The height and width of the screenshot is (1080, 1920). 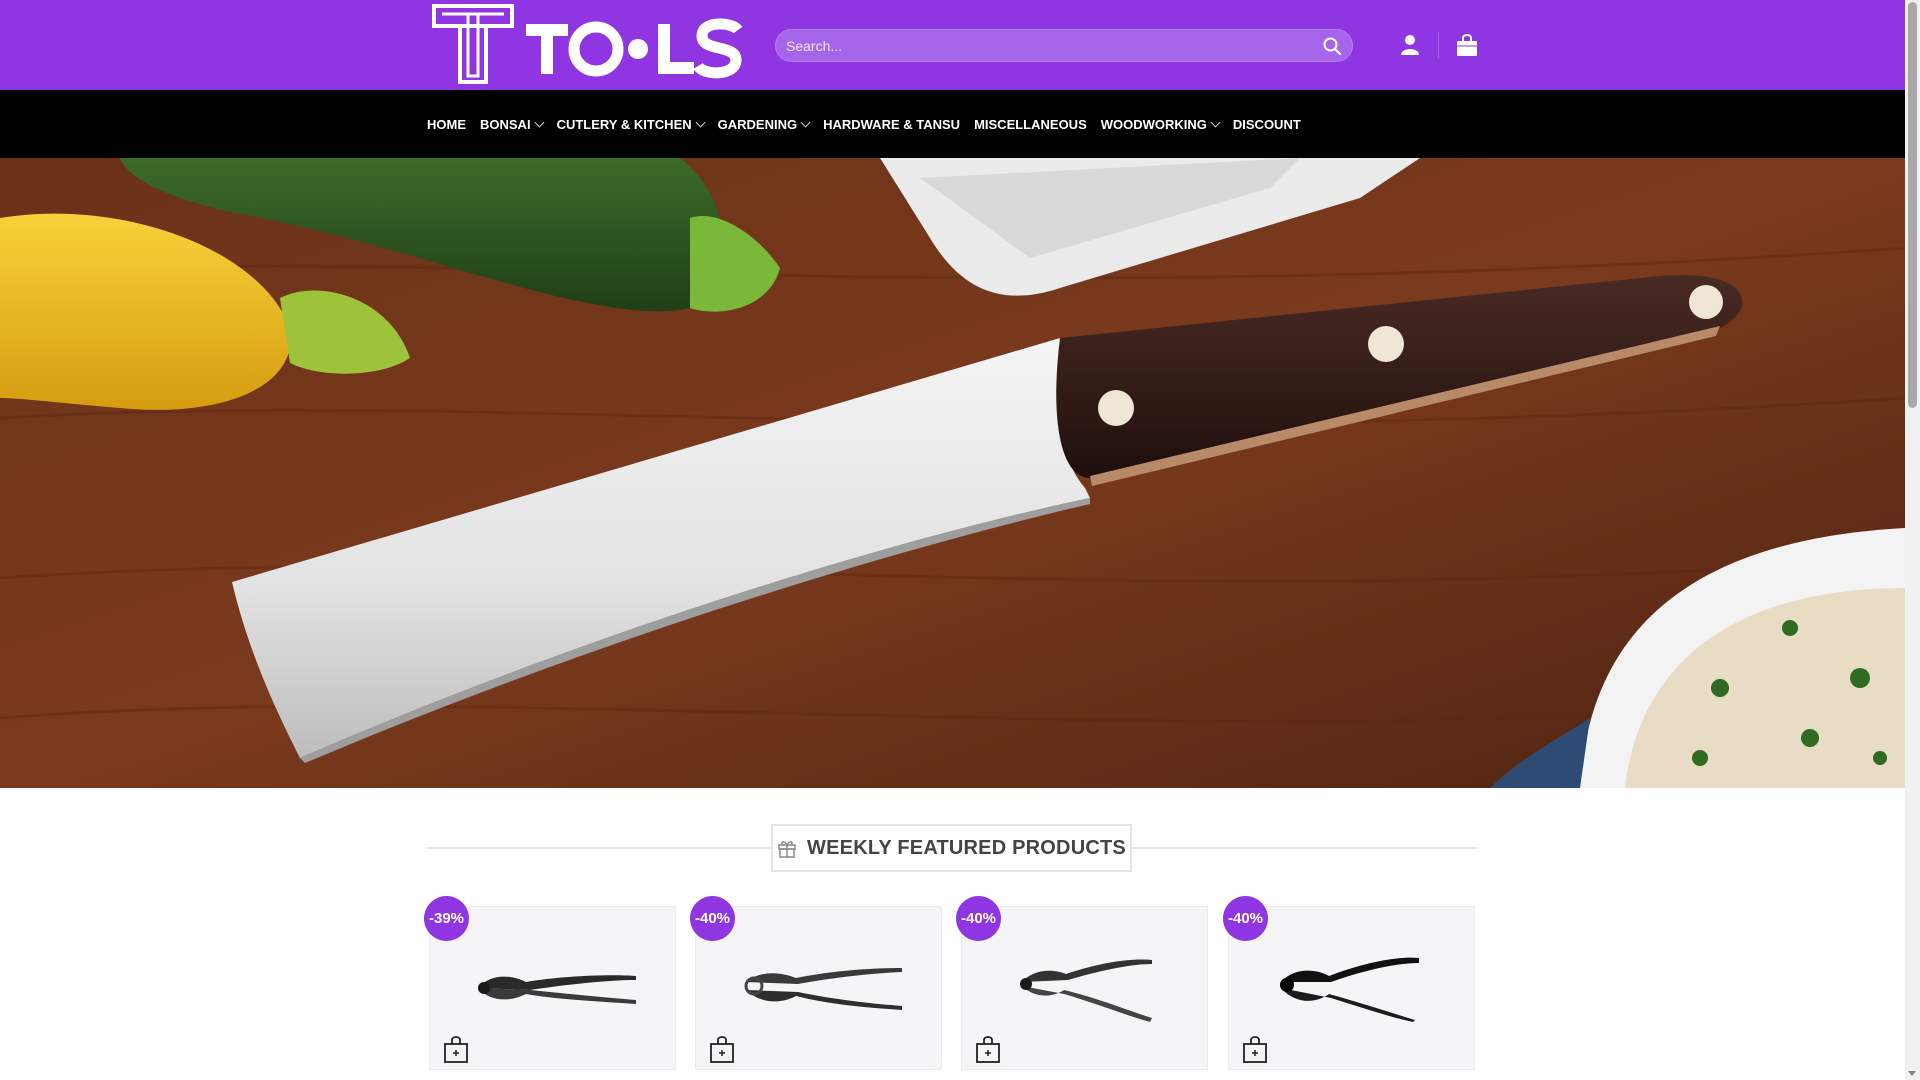 What do you see at coordinates (1467, 45) in the screenshot?
I see `shopping-bag-icon` at bounding box center [1467, 45].